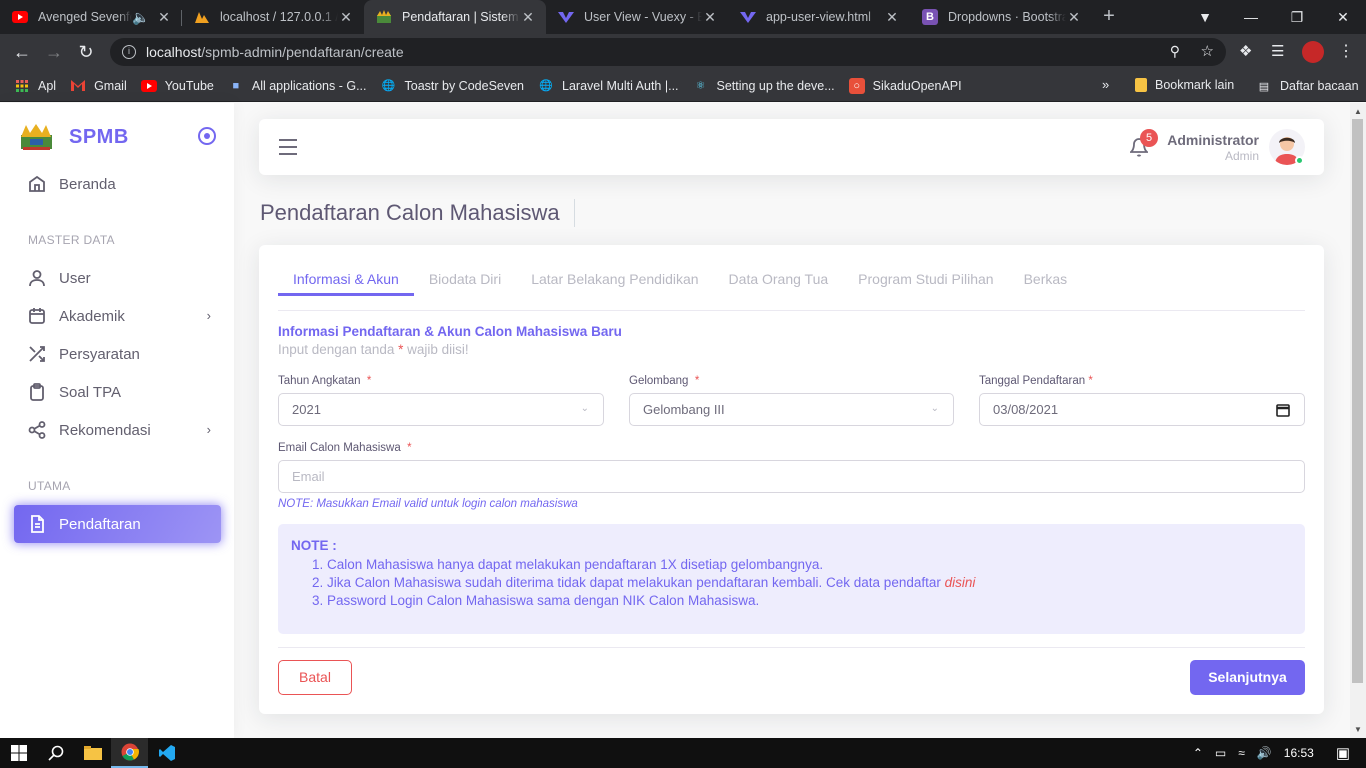  I want to click on browser-tab: app-user-view.html ✕, so click(819, 17).